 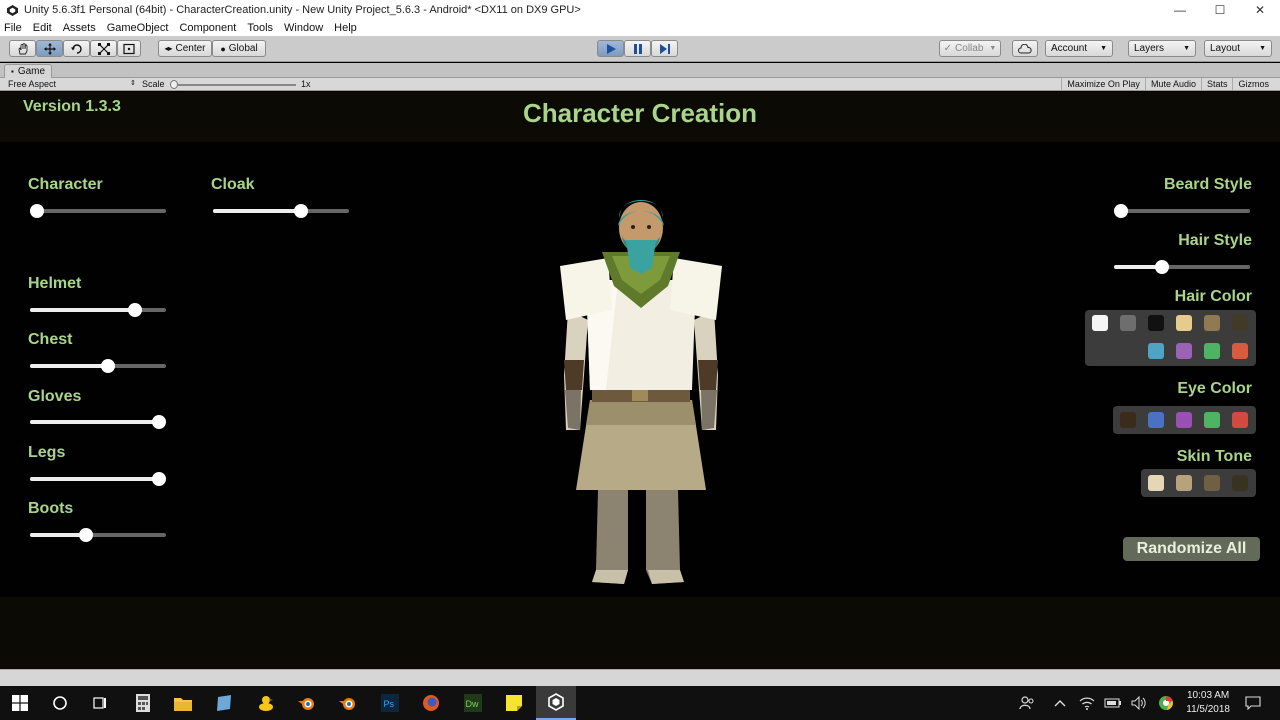 I want to click on menu-file: File, so click(x=13, y=28).